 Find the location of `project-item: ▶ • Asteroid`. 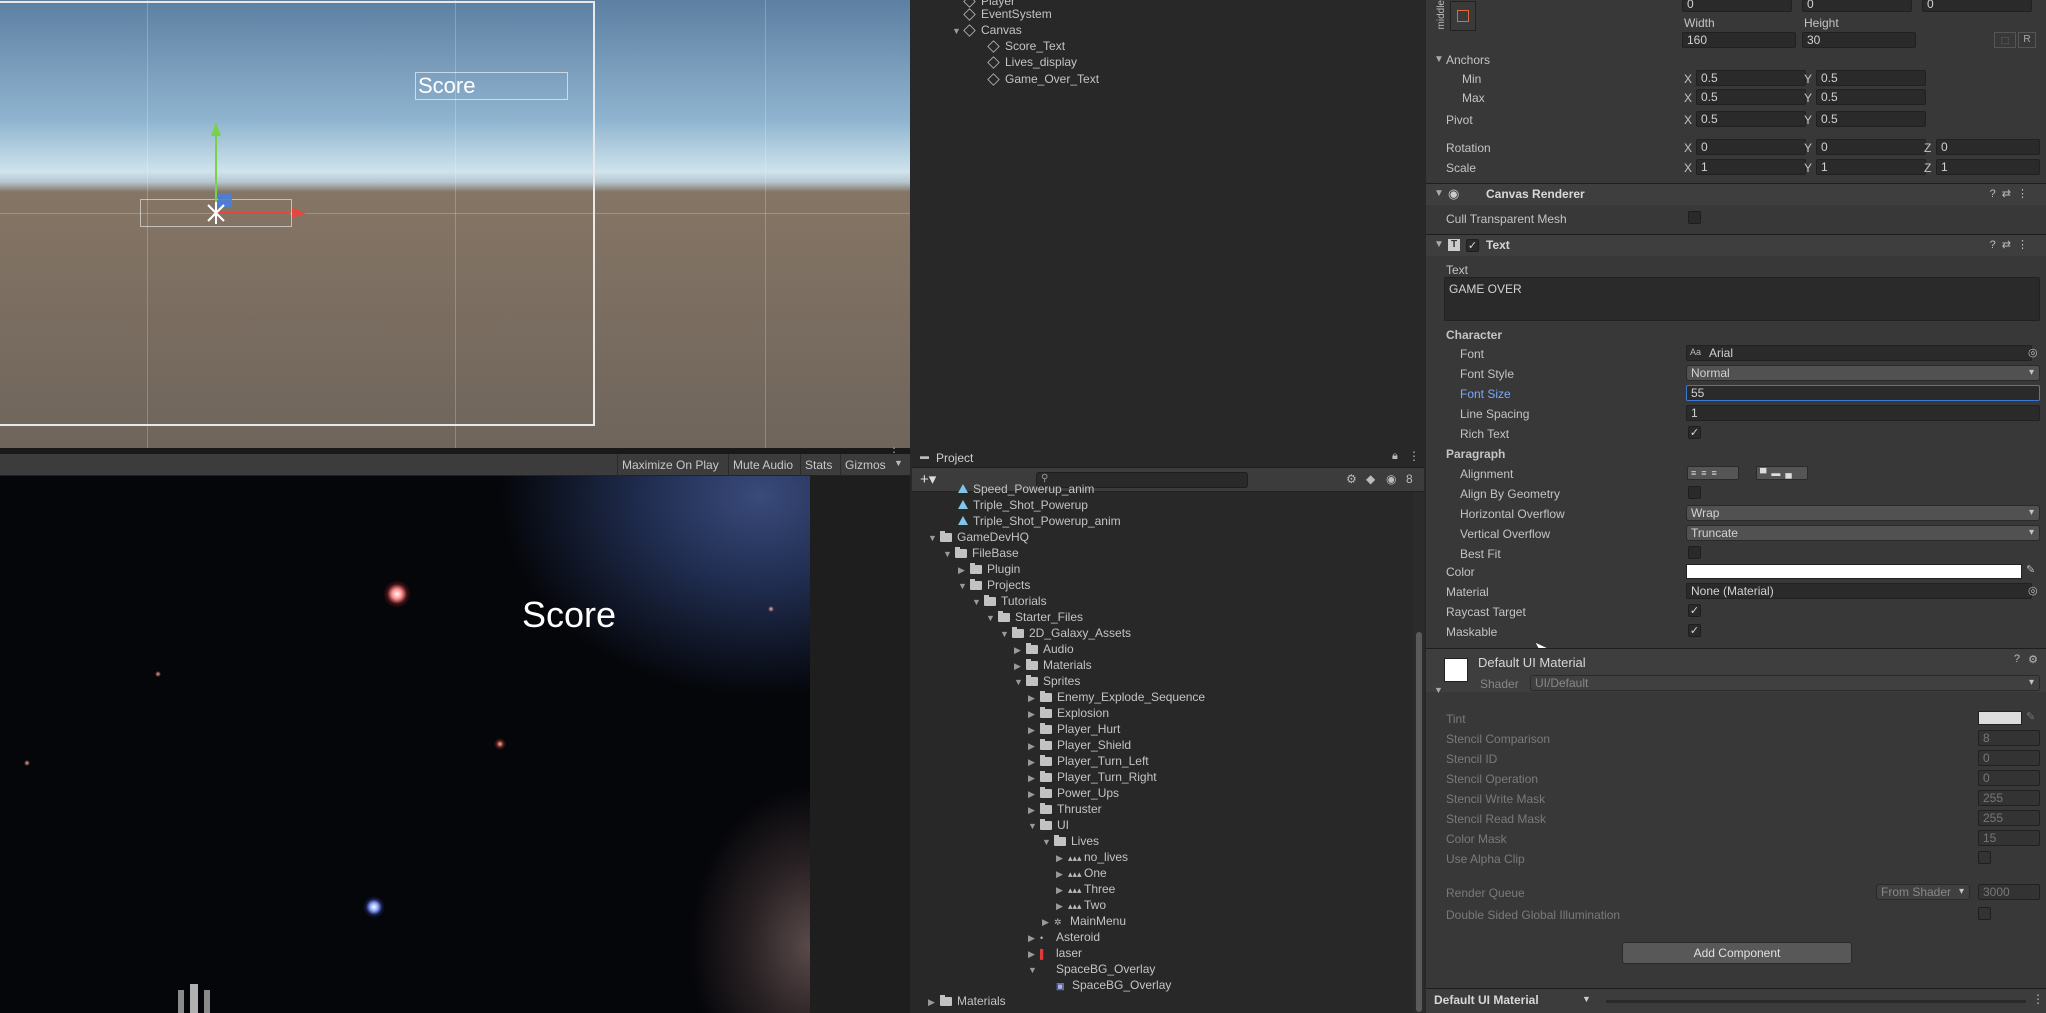

project-item: ▶ • Asteroid is located at coordinates (1064, 937).